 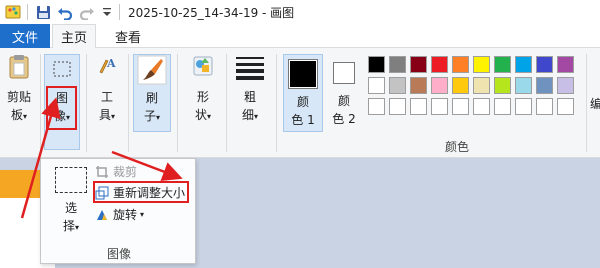 What do you see at coordinates (457, 147) in the screenshot?
I see `colors-group-caption: 颜色` at bounding box center [457, 147].